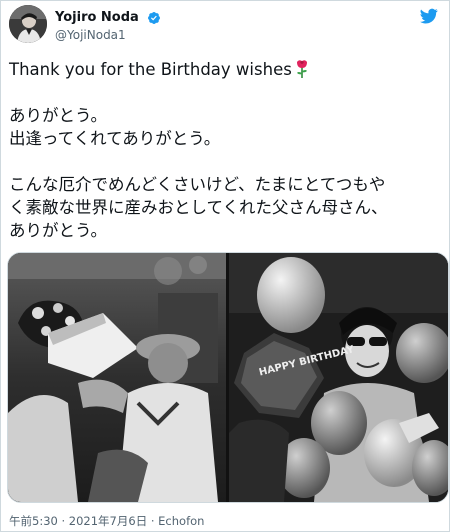 This screenshot has width=450, height=532. What do you see at coordinates (198, 207) in the screenshot?
I see `tweet-line: く素敵な世界に産みおとしてくれた父さん母さん、` at bounding box center [198, 207].